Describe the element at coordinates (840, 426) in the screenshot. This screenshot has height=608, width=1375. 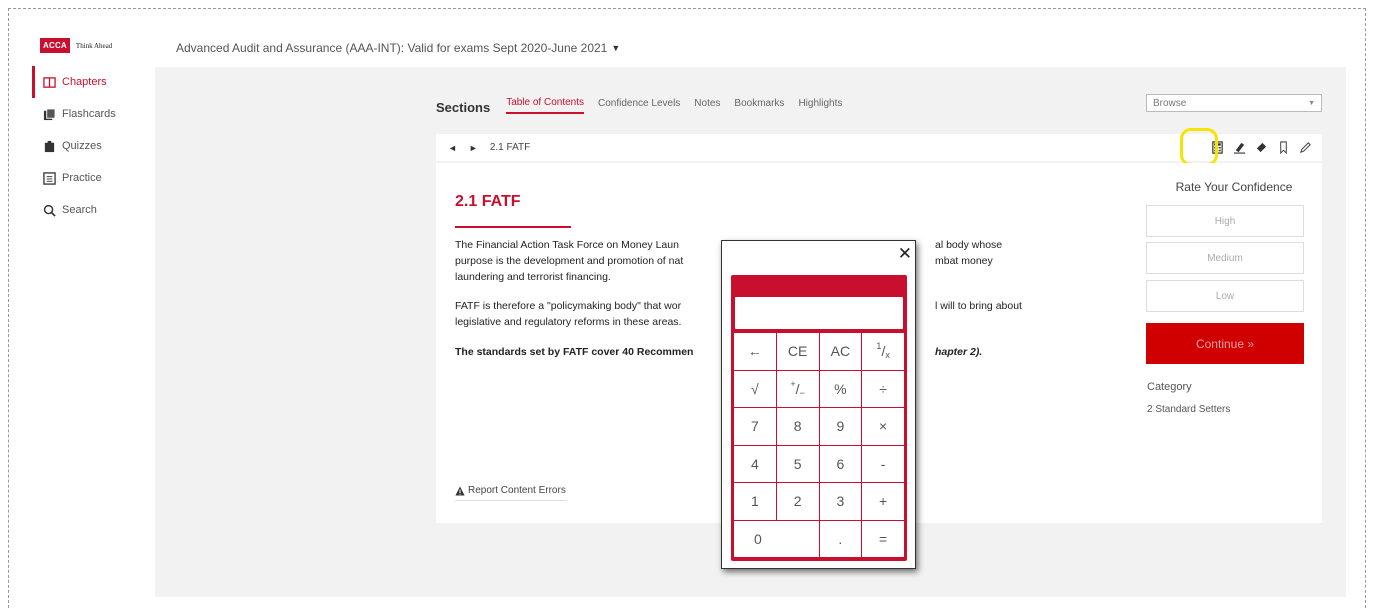
I see `calc-key-9: 9` at that location.